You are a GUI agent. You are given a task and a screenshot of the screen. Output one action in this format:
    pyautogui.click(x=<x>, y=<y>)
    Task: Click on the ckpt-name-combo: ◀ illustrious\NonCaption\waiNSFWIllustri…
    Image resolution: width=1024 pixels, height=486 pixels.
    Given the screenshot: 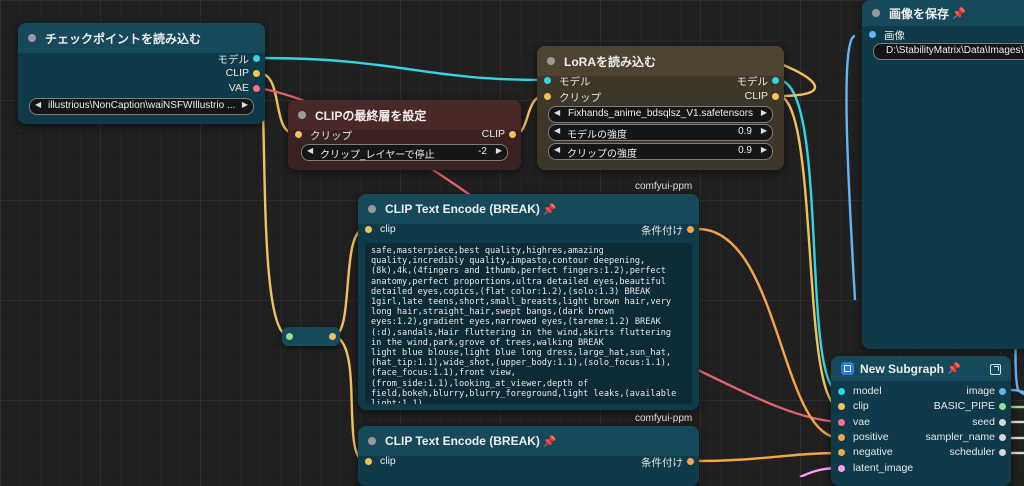 What is the action you would take?
    pyautogui.click(x=141, y=106)
    